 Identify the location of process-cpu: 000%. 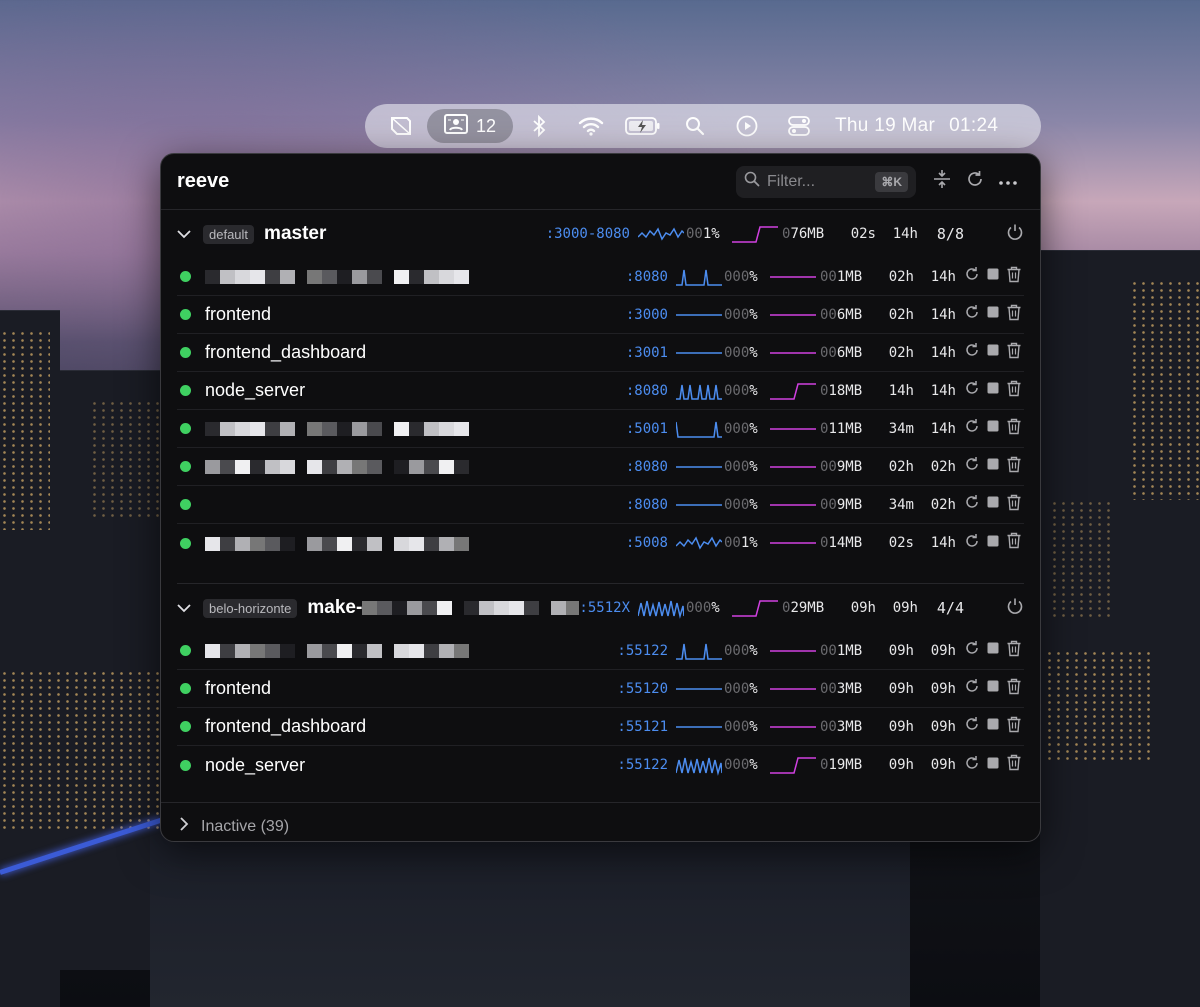
(741, 765).